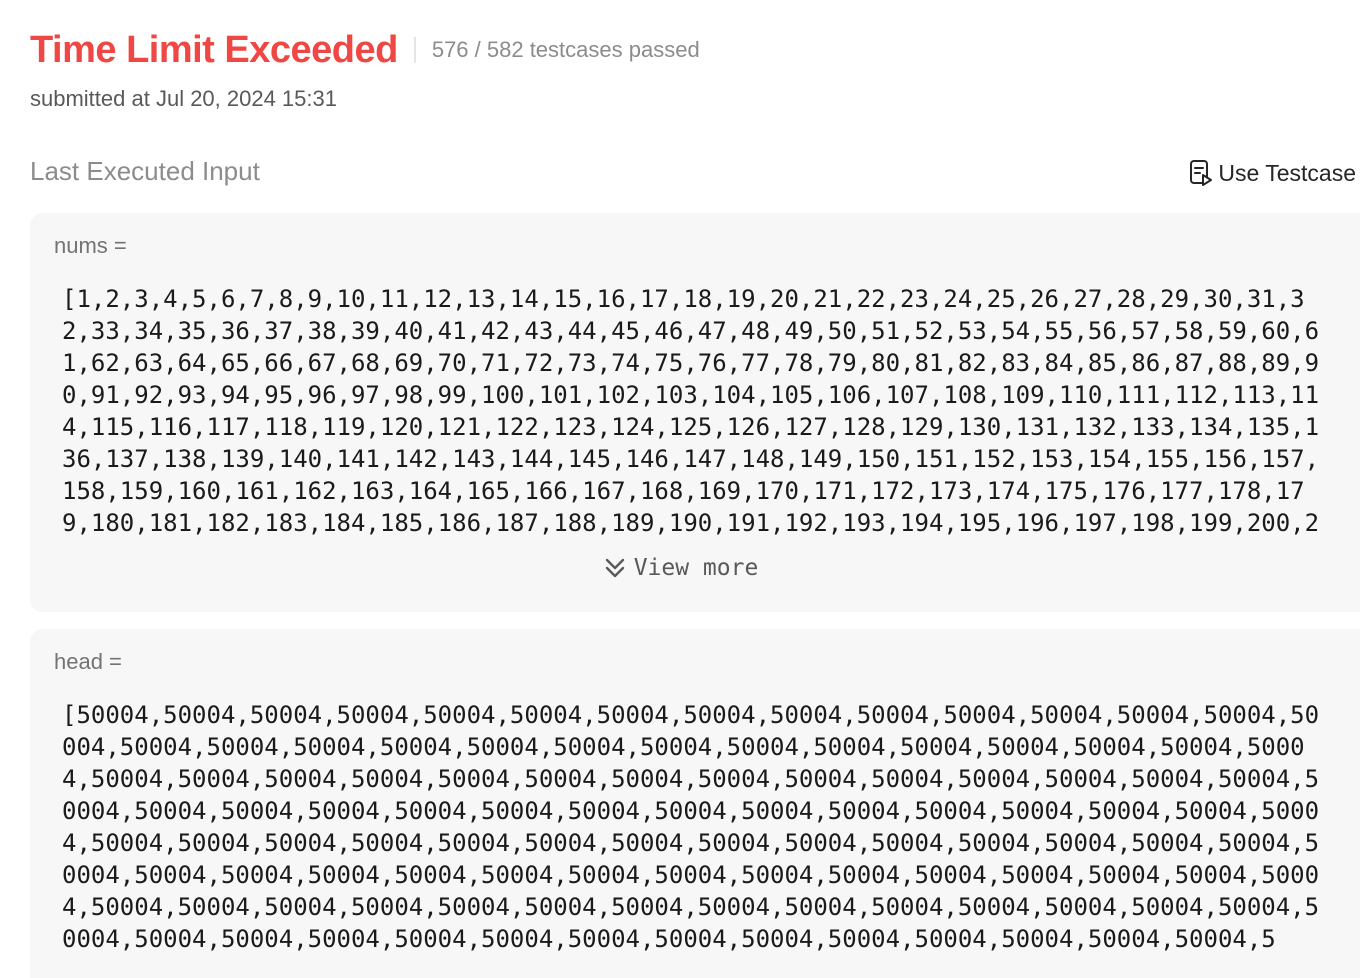 Image resolution: width=1360 pixels, height=978 pixels. Describe the element at coordinates (145, 171) in the screenshot. I see `section-title: Last Executed Input` at that location.